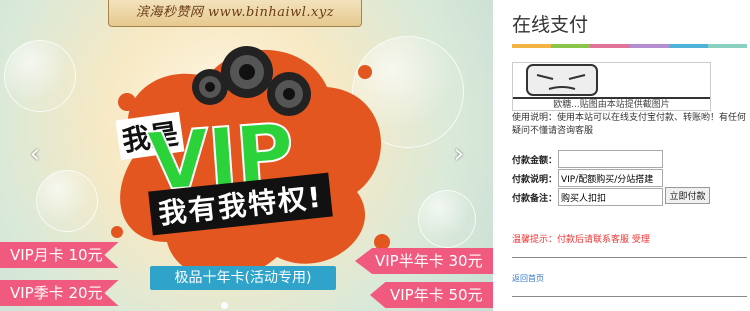  I want to click on note-label: 付款备注：, so click(535, 199).